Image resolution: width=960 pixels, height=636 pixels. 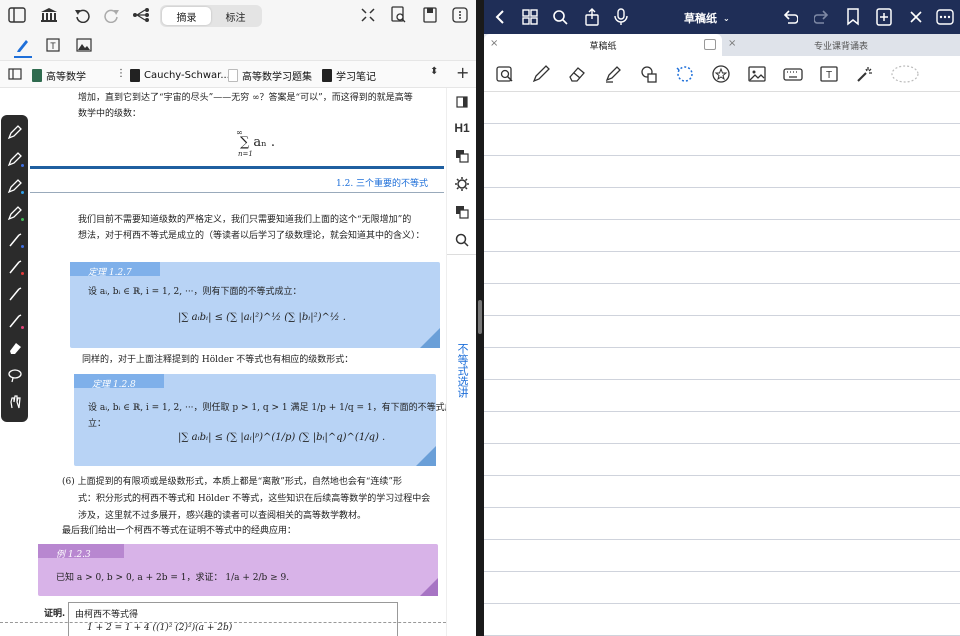 What do you see at coordinates (15, 74) in the screenshot?
I see `tab-list-icon` at bounding box center [15, 74].